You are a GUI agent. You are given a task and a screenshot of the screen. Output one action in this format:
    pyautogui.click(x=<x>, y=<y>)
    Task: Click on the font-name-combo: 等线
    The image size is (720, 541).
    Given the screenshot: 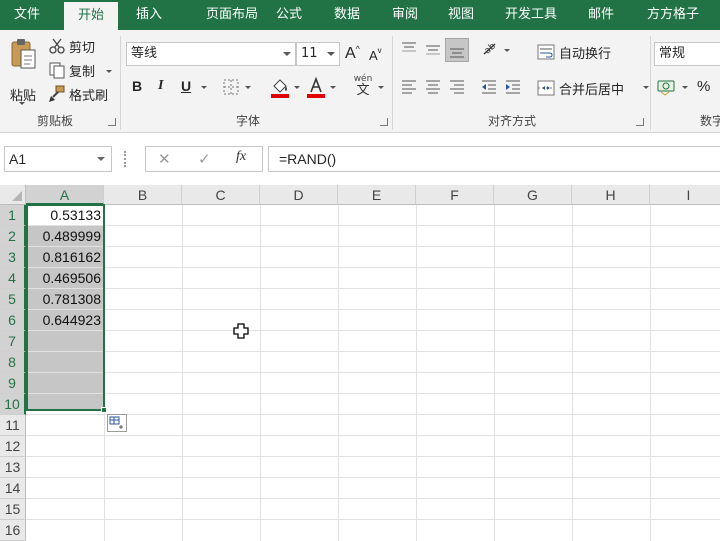 What is the action you would take?
    pyautogui.click(x=211, y=54)
    